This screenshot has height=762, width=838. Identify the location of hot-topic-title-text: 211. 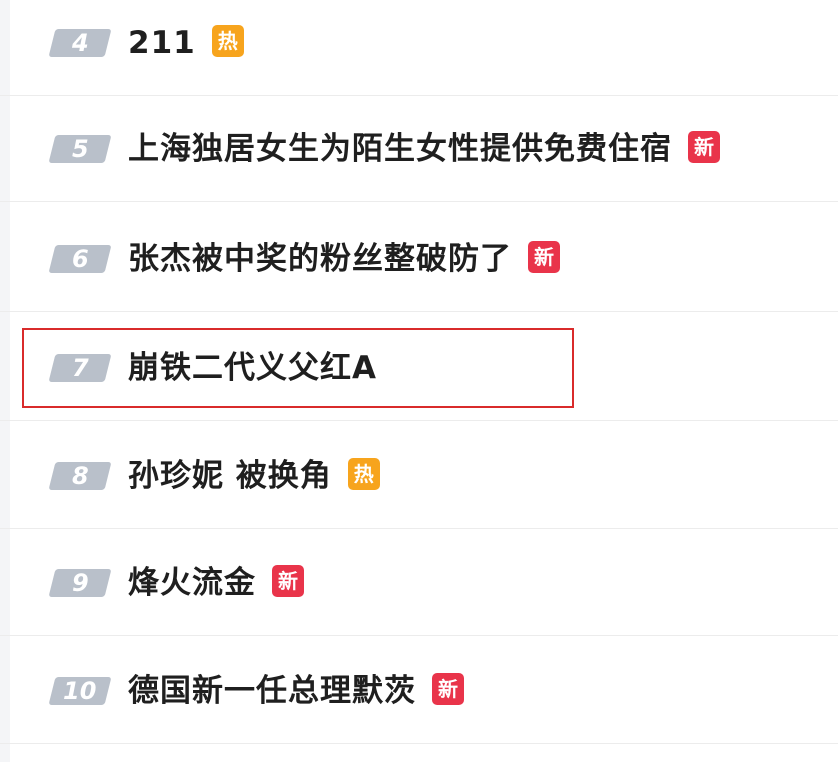
(162, 42).